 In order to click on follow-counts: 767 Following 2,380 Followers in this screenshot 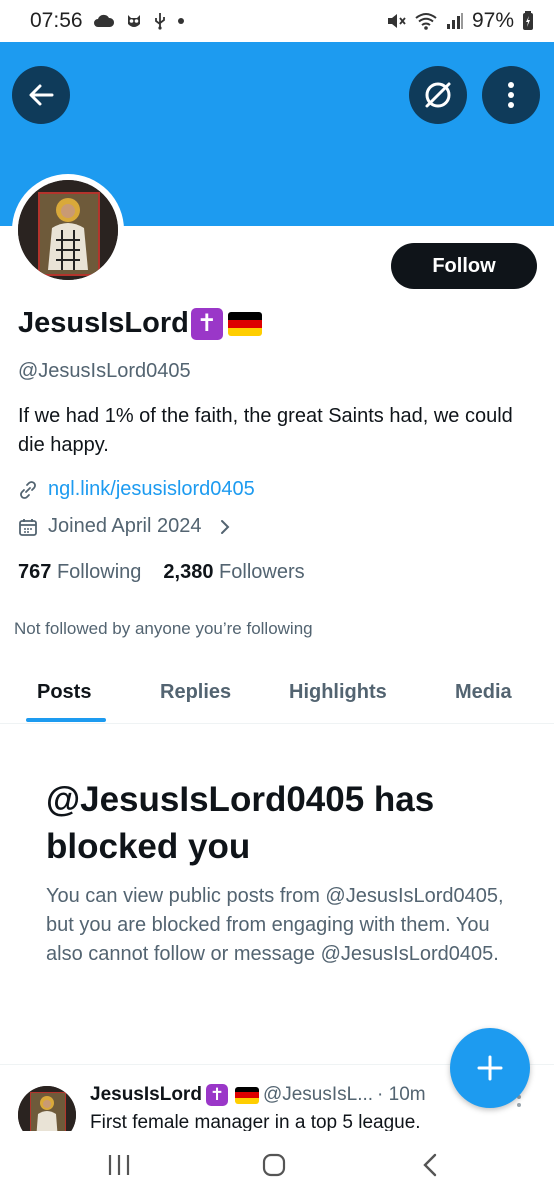, I will do `click(161, 572)`.